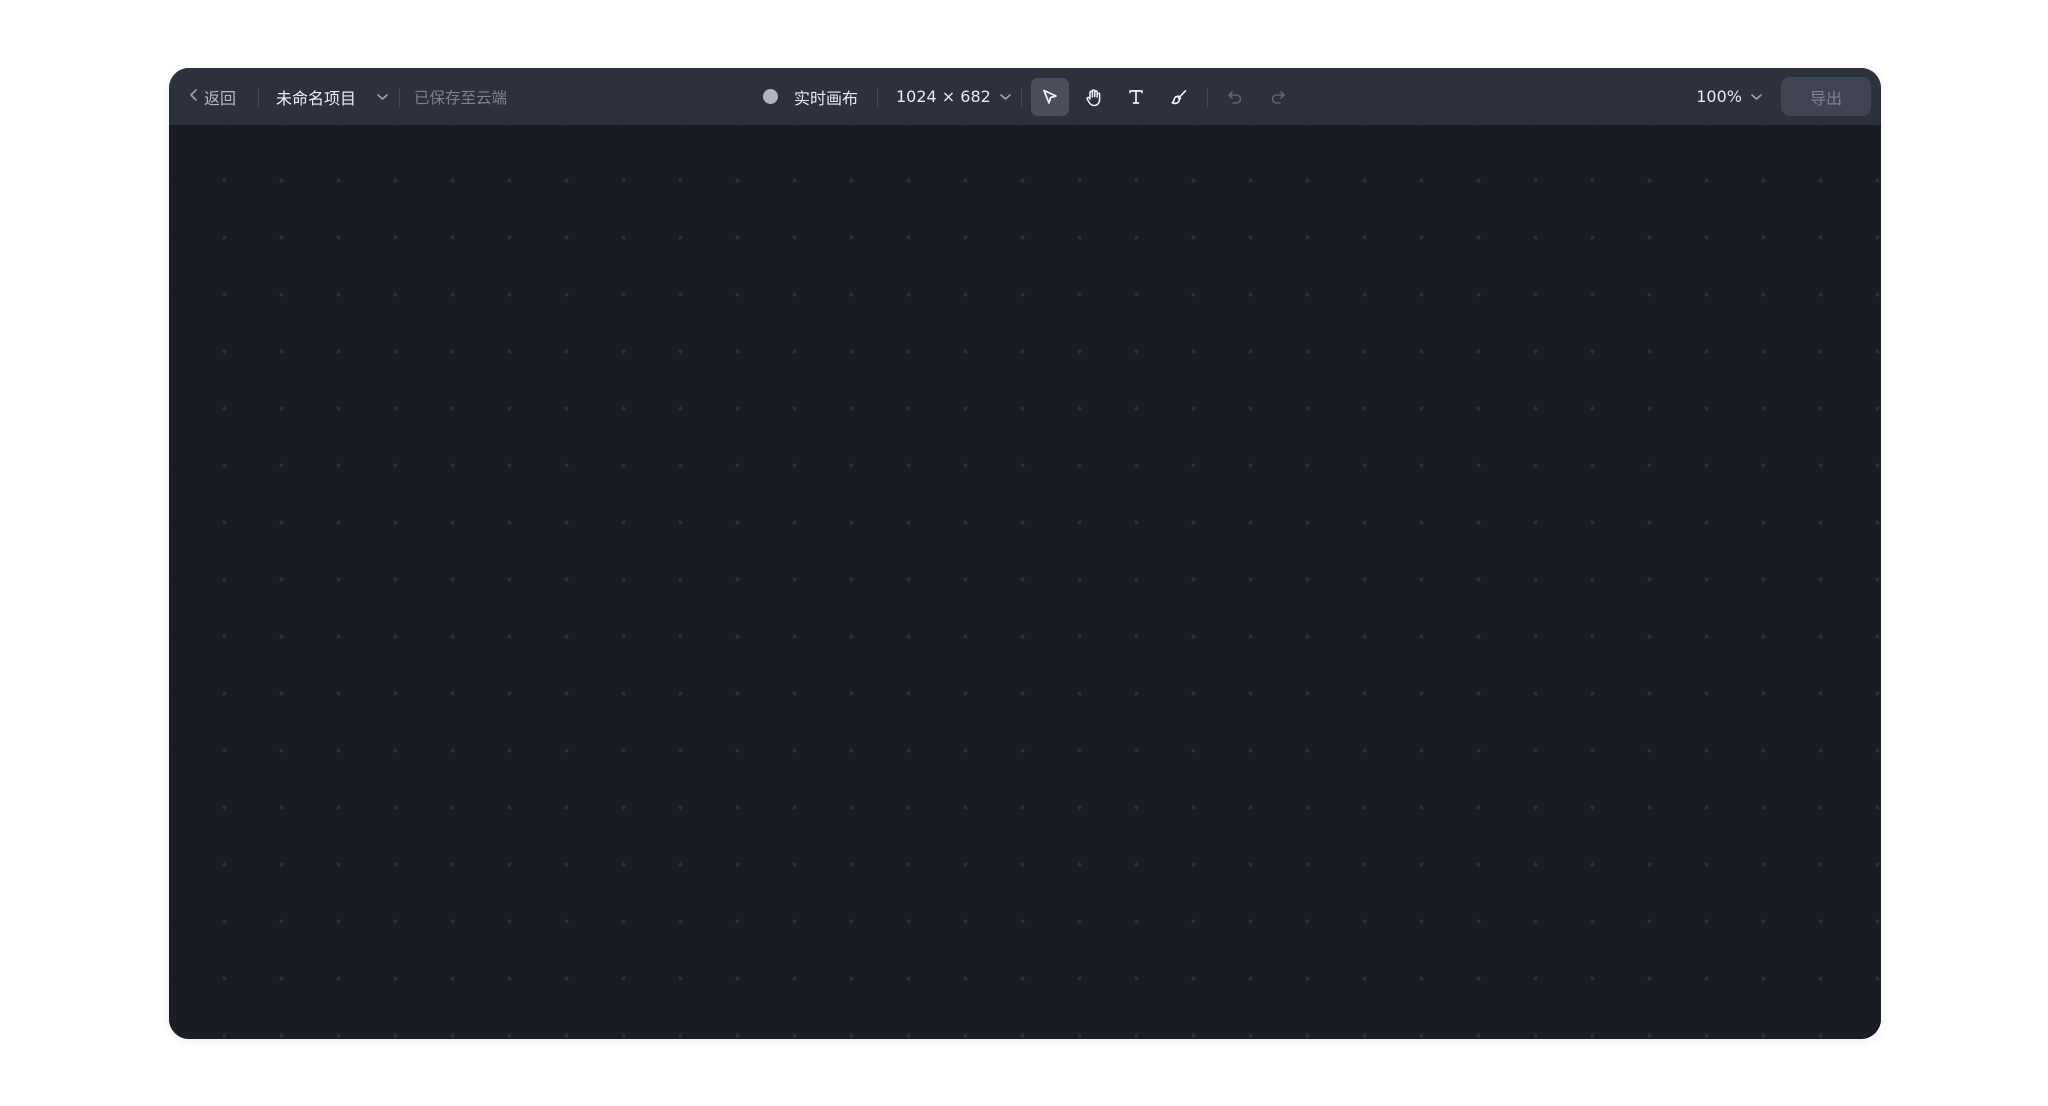 This screenshot has height=1106, width=2048. I want to click on redo-icon, so click(1278, 97).